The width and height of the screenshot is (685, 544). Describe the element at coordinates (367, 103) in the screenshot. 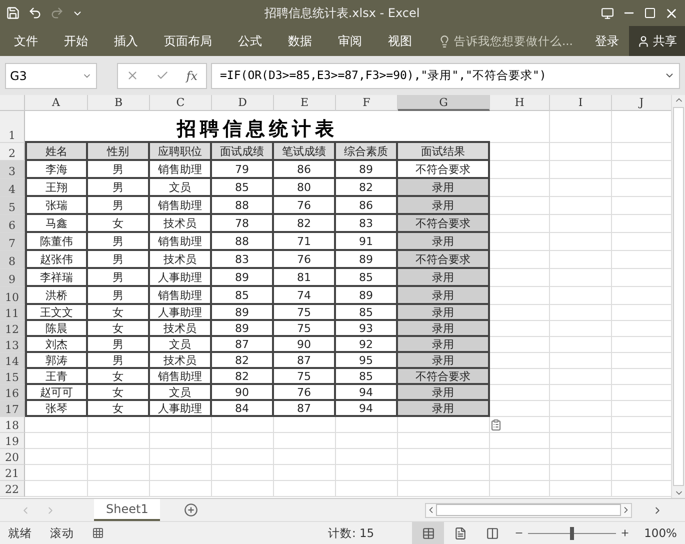

I see `column-header: F` at that location.